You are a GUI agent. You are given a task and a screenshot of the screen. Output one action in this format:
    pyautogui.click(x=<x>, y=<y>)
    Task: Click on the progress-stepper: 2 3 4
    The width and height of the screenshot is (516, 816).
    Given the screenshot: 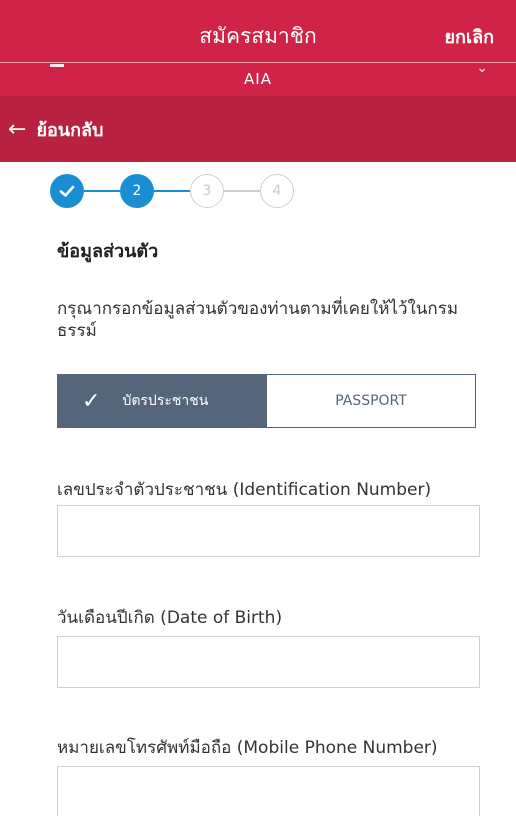 What is the action you would take?
    pyautogui.click(x=175, y=191)
    